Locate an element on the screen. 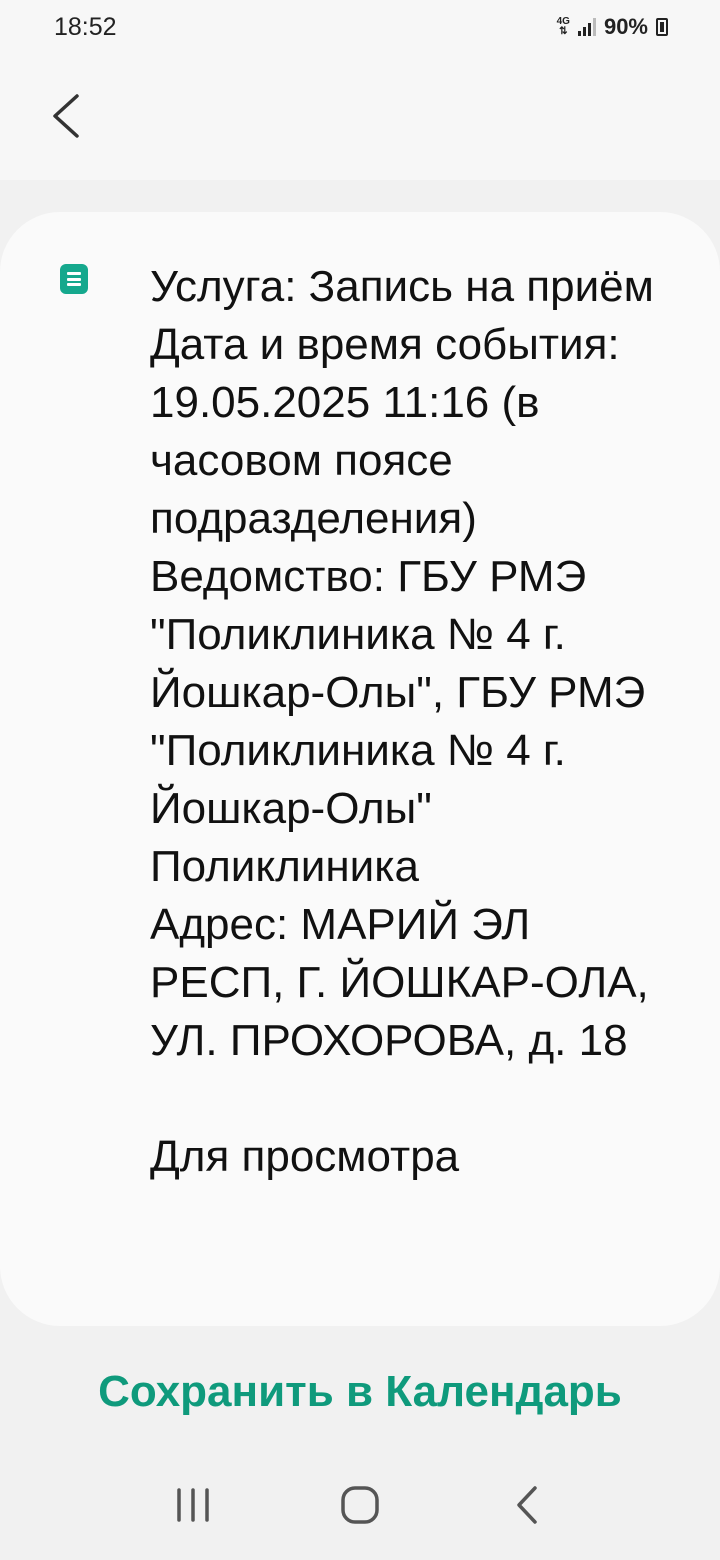  status-indicators: 4G ⇅ 90% is located at coordinates (612, 27).